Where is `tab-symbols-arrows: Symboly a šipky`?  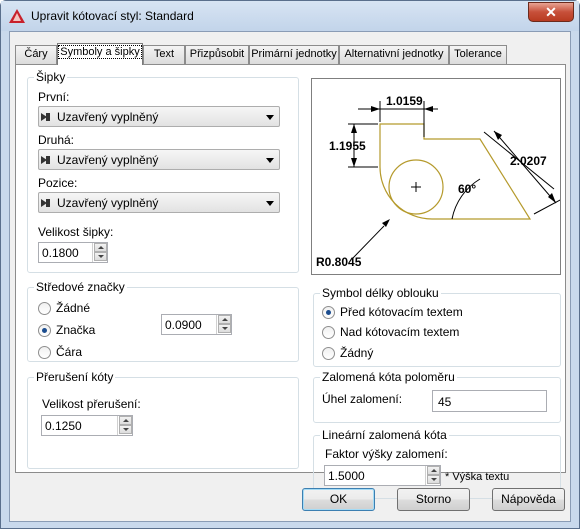
tab-symbols-arrows: Symboly a šipky is located at coordinates (100, 54).